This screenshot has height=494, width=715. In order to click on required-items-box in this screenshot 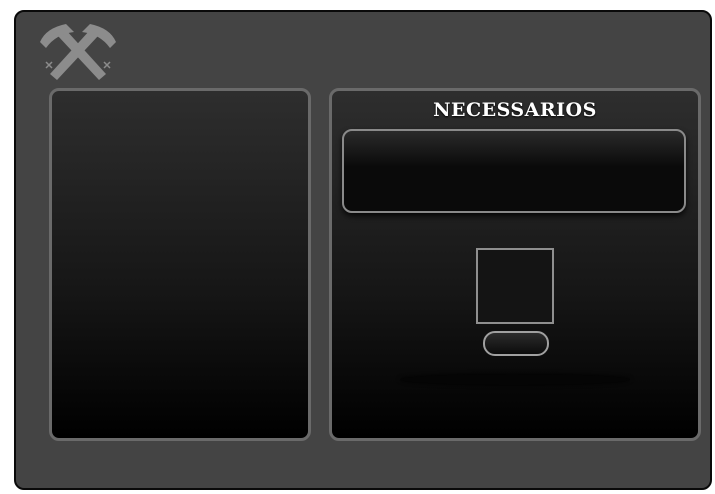, I will do `click(514, 171)`.